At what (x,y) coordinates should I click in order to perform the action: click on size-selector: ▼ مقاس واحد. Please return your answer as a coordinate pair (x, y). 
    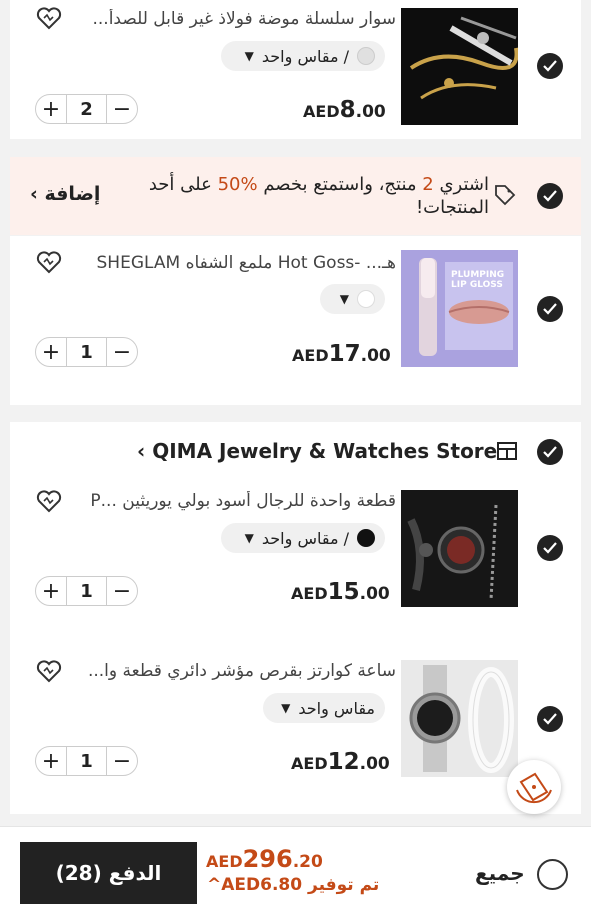
    Looking at the image, I should click on (324, 708).